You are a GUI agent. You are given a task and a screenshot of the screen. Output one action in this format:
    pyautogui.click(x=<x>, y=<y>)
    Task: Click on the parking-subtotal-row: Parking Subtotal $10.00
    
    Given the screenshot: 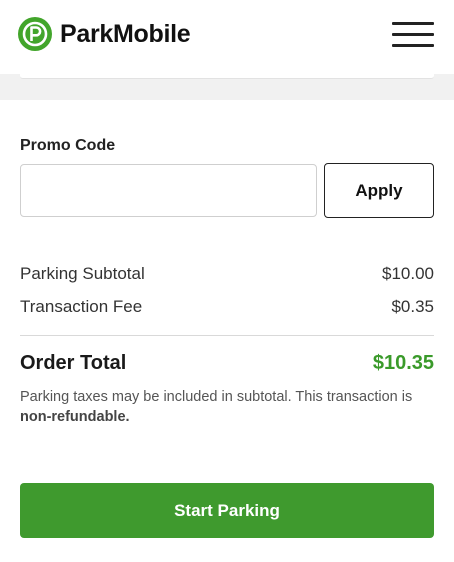 What is the action you would take?
    pyautogui.click(x=227, y=274)
    